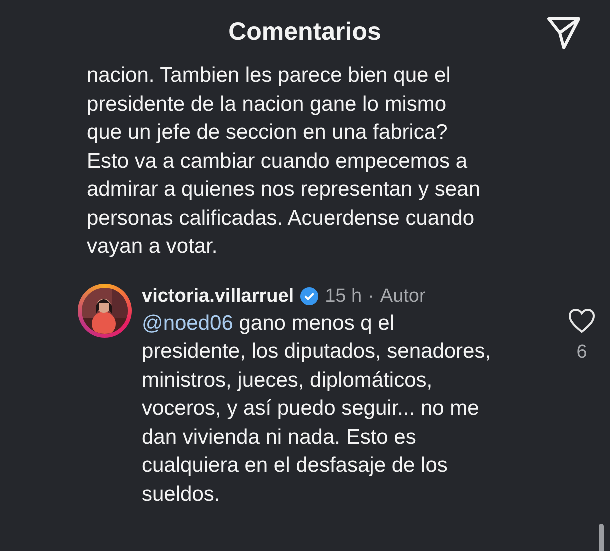  Describe the element at coordinates (582, 353) in the screenshot. I see `like-count: 6` at that location.